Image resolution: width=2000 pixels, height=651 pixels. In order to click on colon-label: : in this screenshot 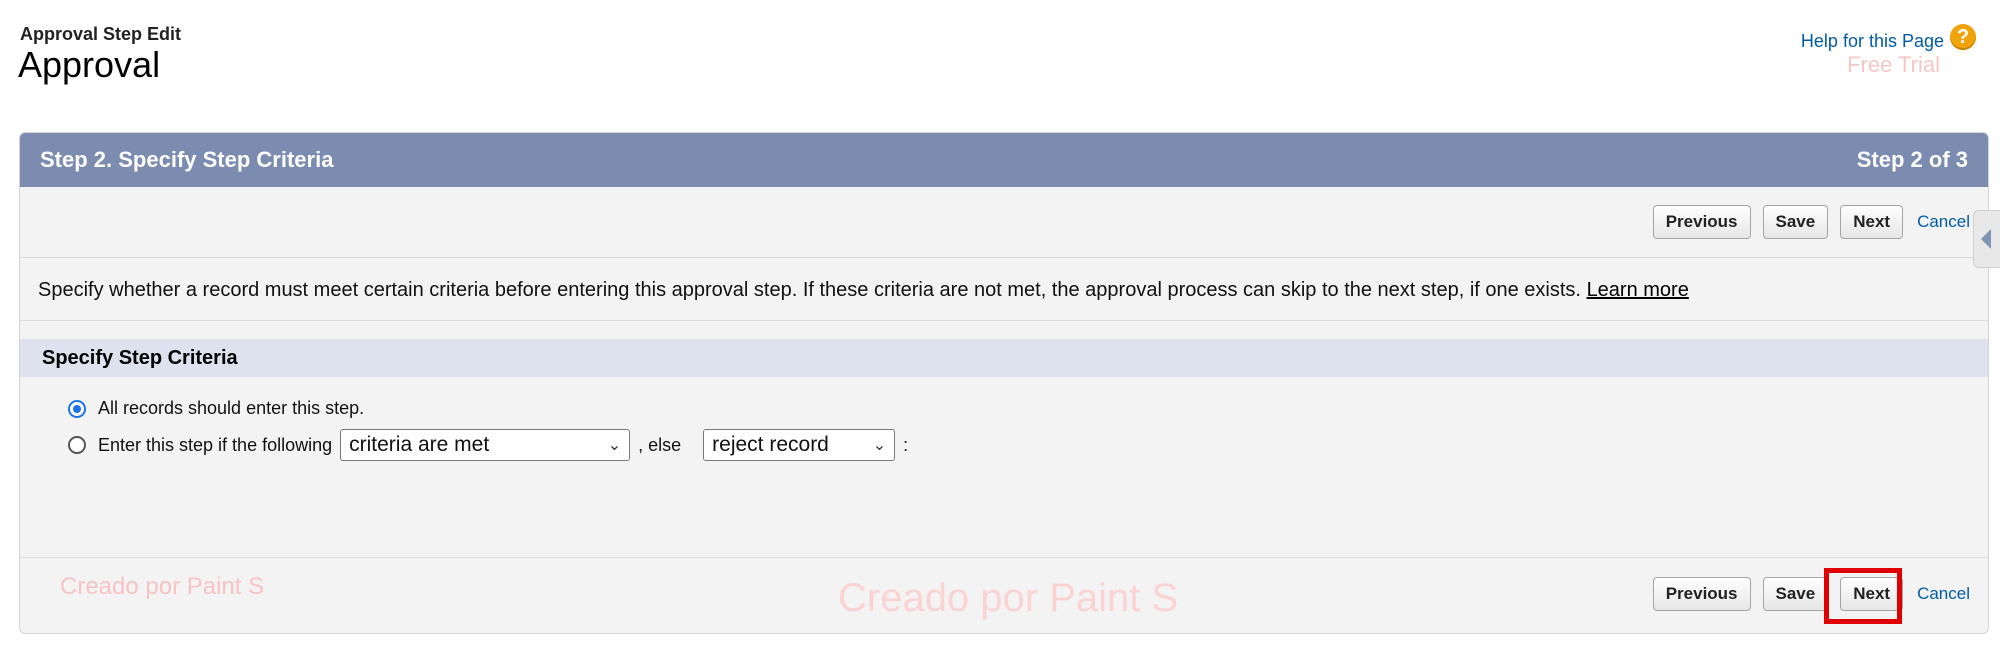, I will do `click(906, 444)`.